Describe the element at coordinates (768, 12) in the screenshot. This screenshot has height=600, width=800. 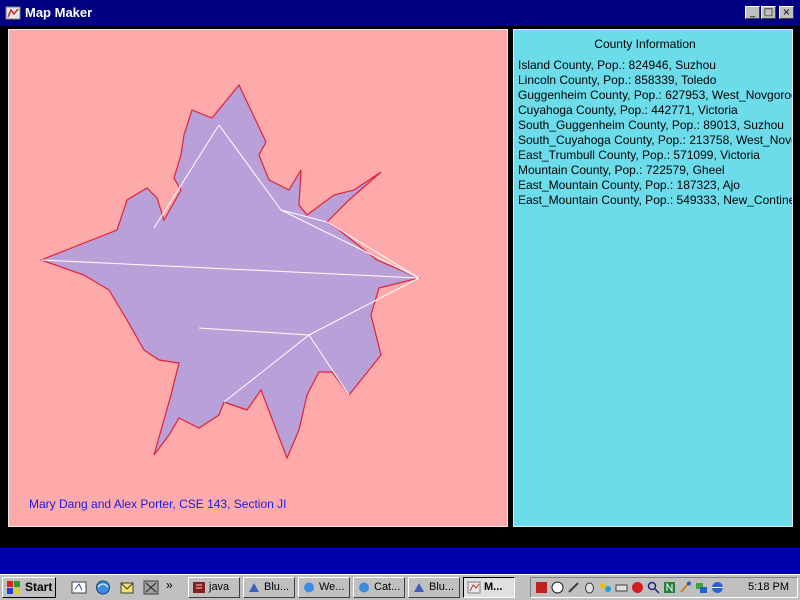
I see `maximize-button: □` at that location.